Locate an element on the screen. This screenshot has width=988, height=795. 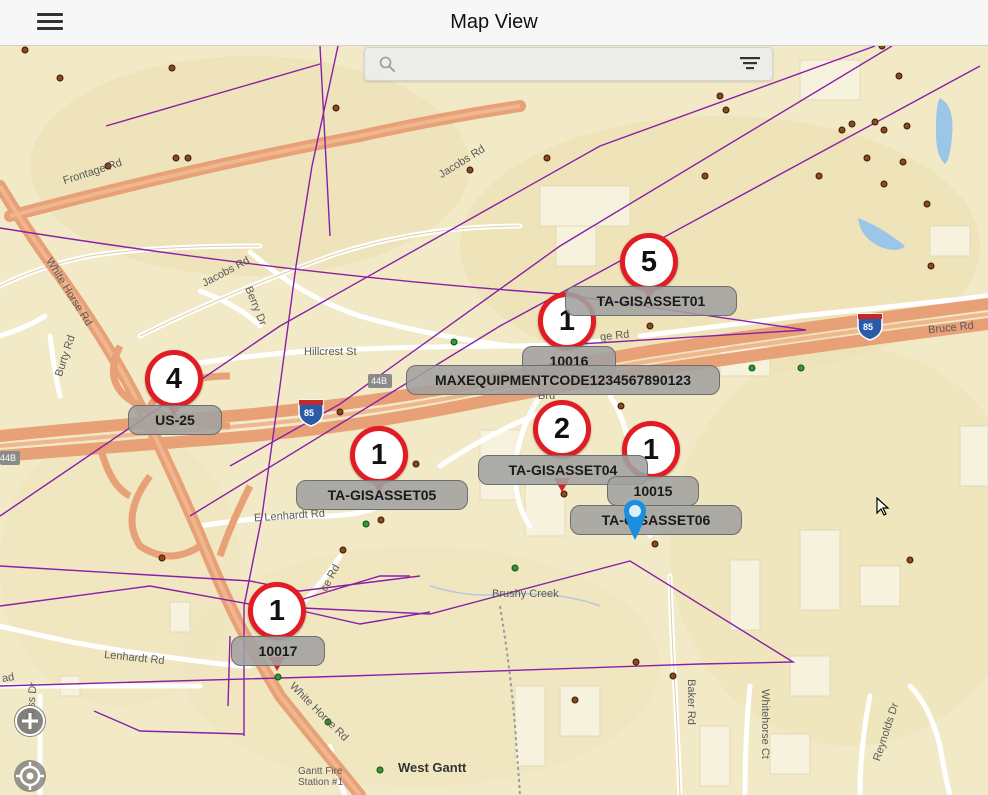
top-nav-bar: Map View is located at coordinates (494, 23).